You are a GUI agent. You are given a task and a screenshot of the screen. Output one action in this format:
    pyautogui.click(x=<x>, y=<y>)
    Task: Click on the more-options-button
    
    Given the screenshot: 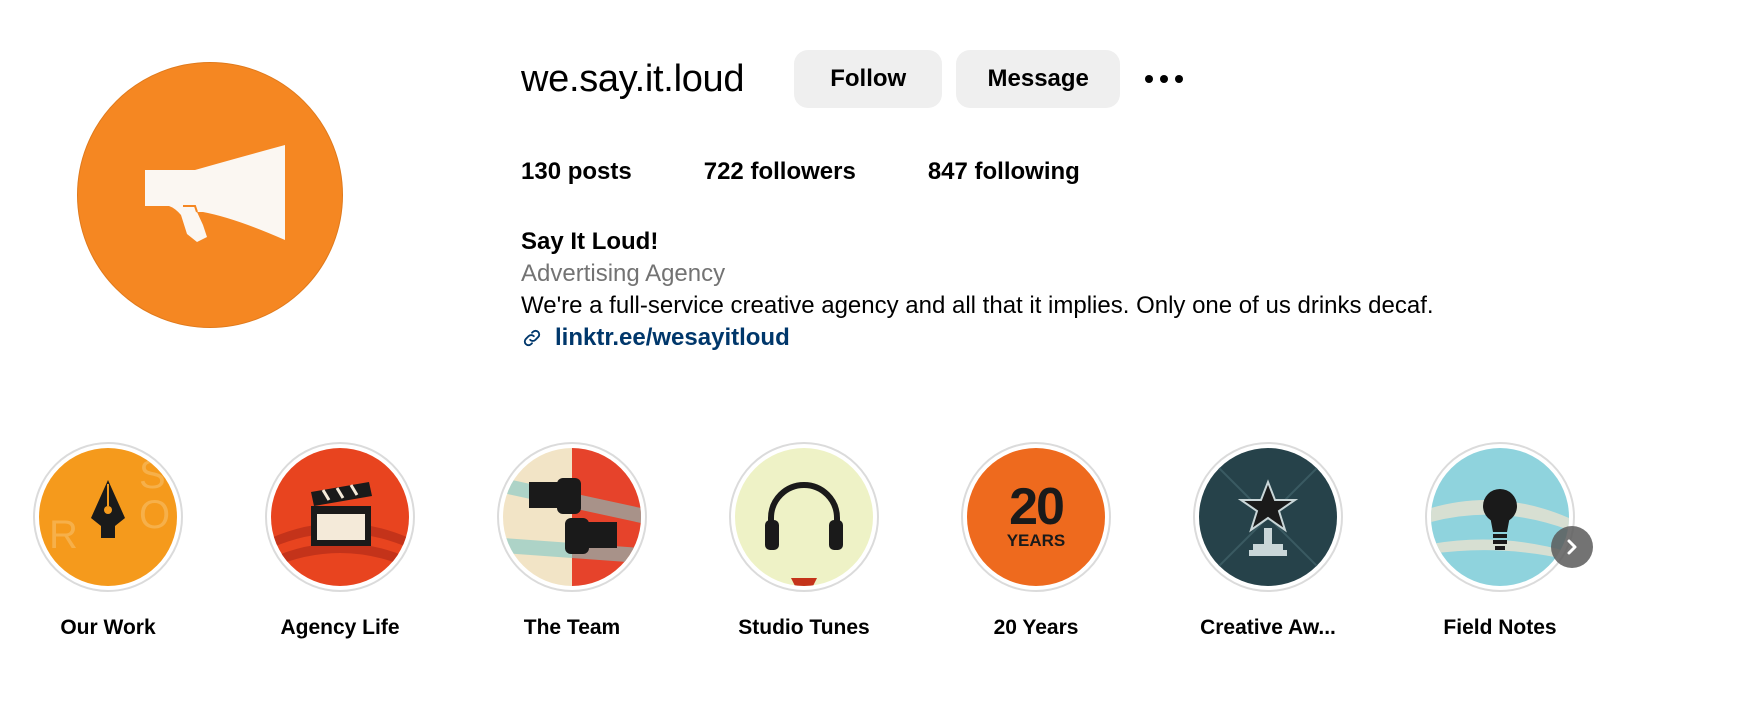 What is the action you would take?
    pyautogui.click(x=1164, y=79)
    